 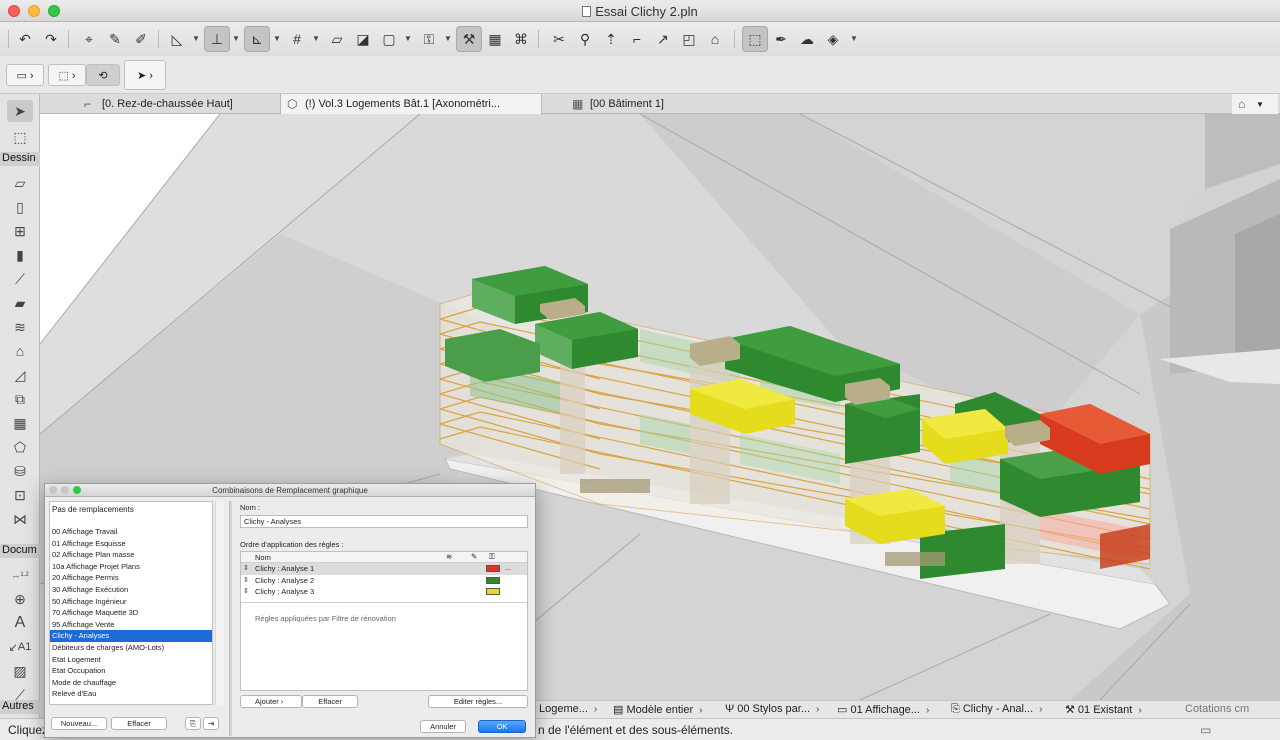 What do you see at coordinates (20, 183) in the screenshot?
I see `wall-tool-icon: ▱` at bounding box center [20, 183].